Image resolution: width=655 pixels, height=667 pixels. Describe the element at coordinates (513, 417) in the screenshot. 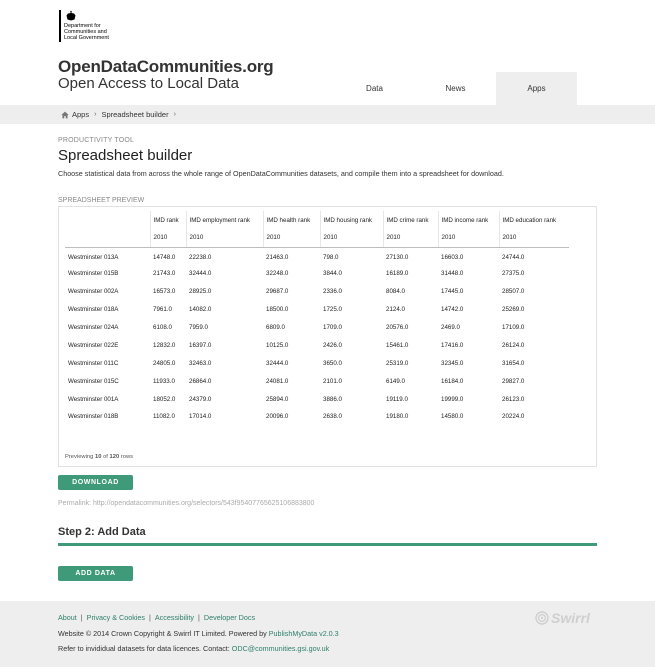

I see `table-cell: 20224.0` at that location.